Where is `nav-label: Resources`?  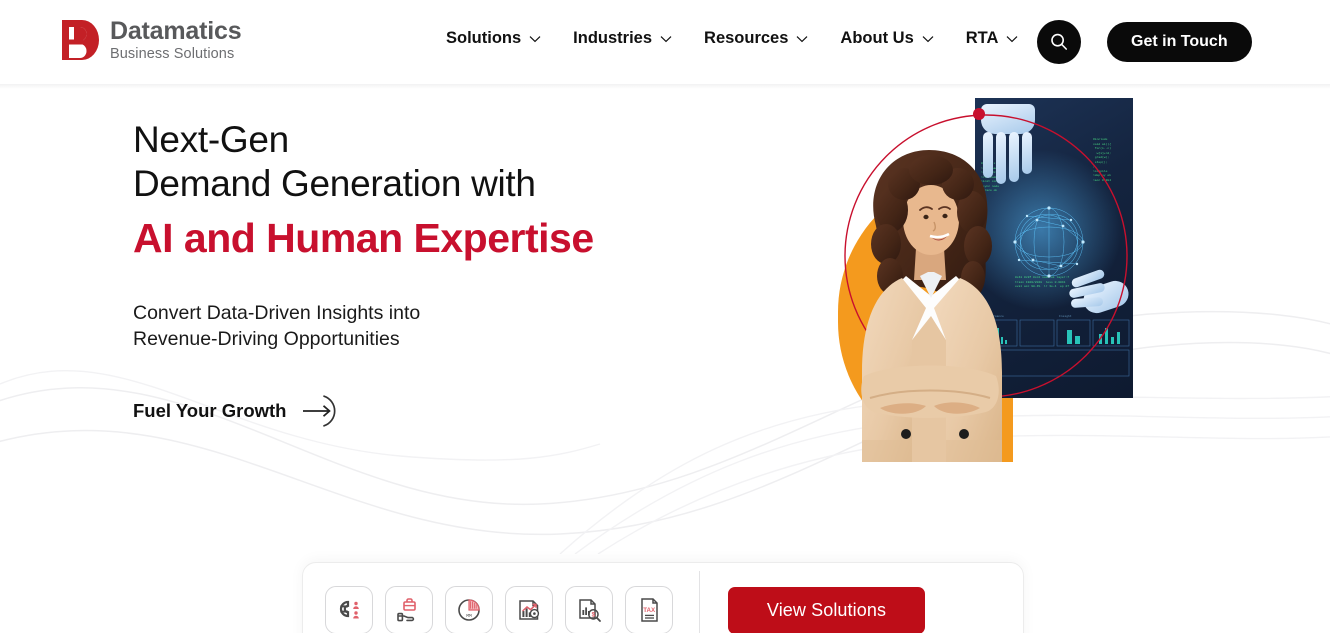 nav-label: Resources is located at coordinates (746, 38).